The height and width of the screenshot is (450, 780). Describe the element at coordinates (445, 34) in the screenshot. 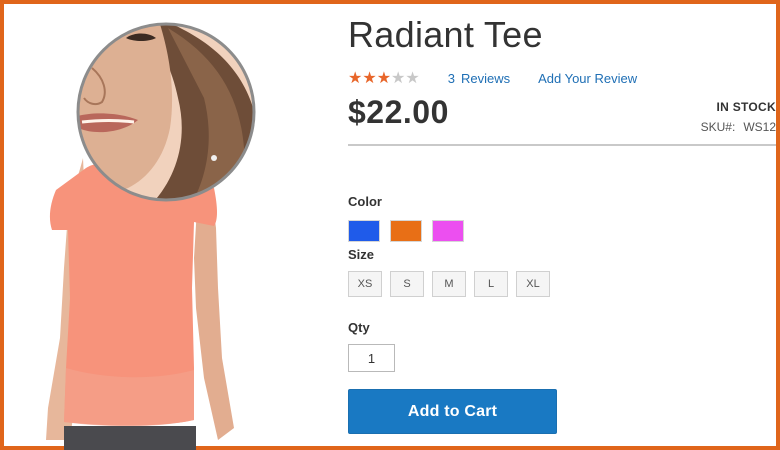

I see `product-title: Radiant Tee` at that location.